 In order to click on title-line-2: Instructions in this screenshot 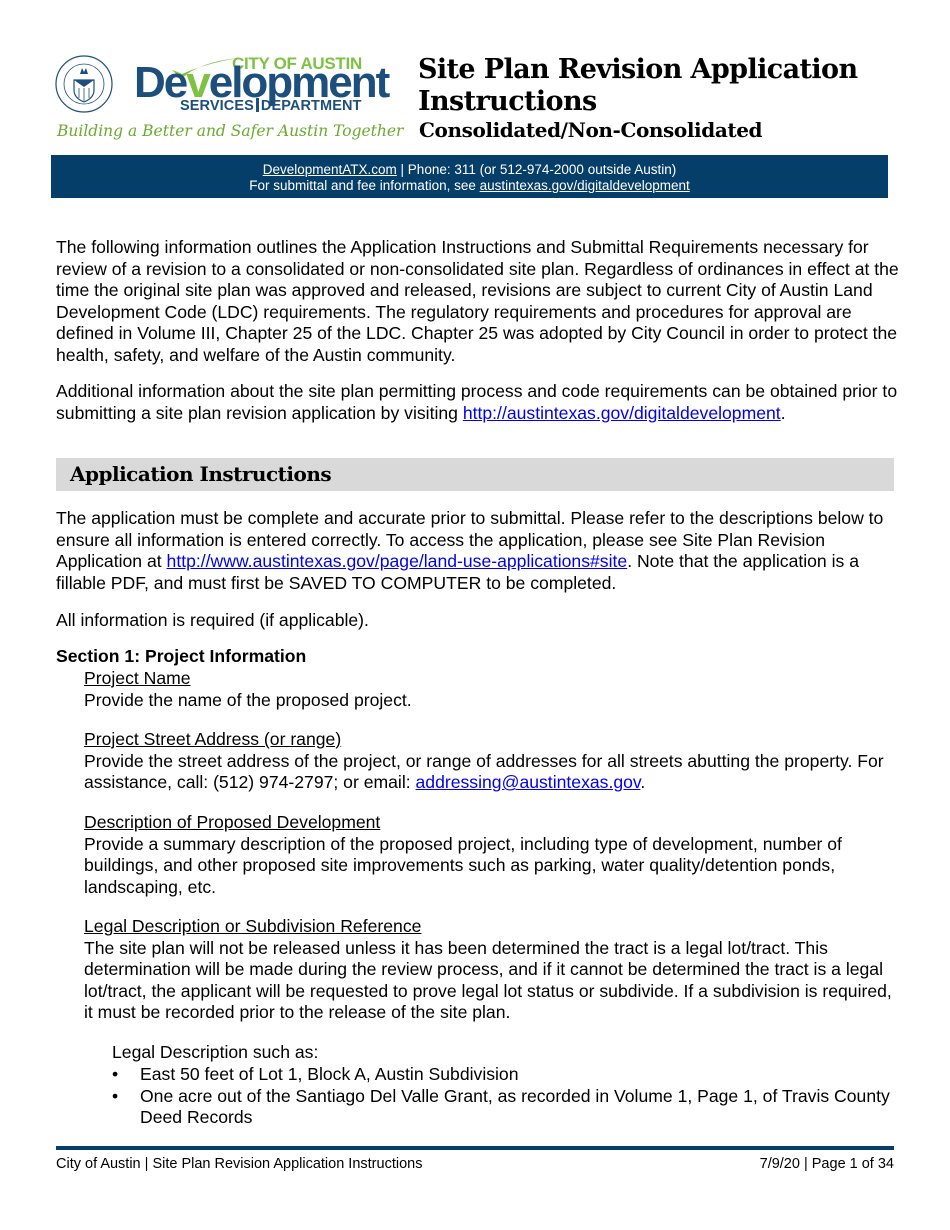, I will do `click(507, 101)`.